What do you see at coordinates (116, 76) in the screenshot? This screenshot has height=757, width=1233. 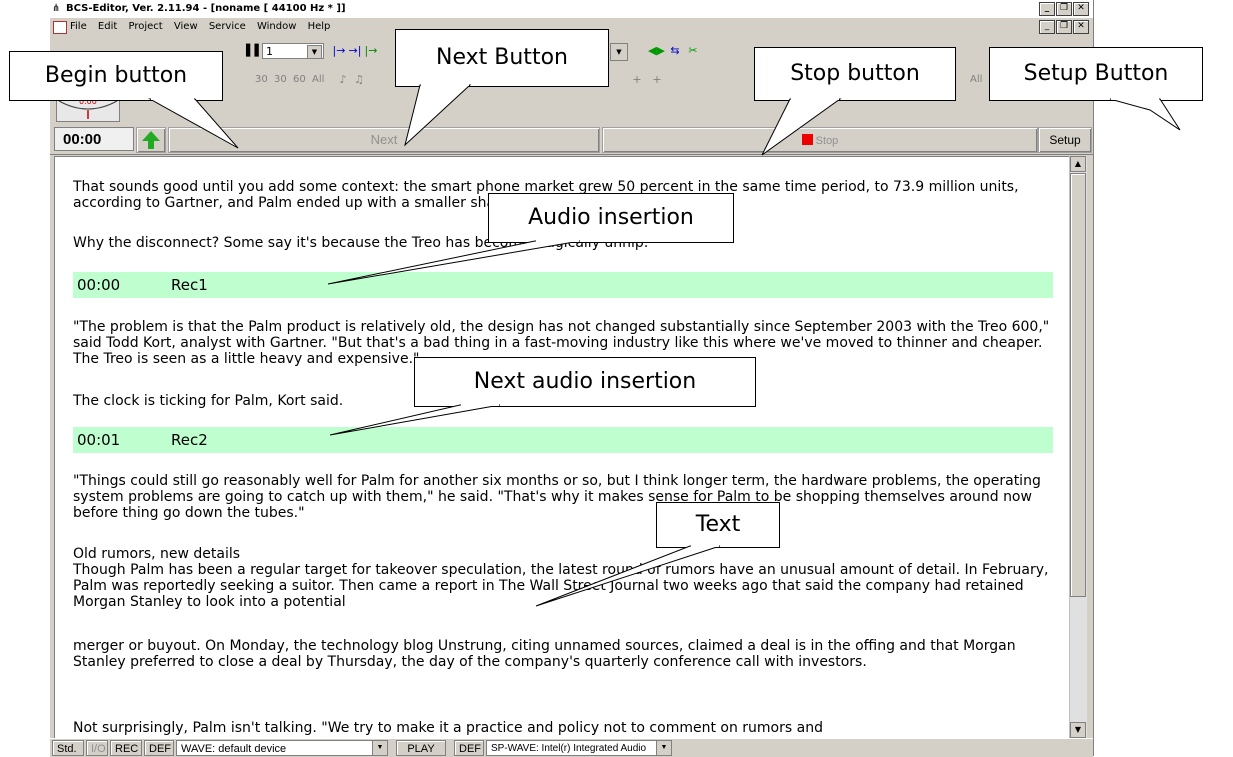 I see `callout-begin-button: Begin button` at bounding box center [116, 76].